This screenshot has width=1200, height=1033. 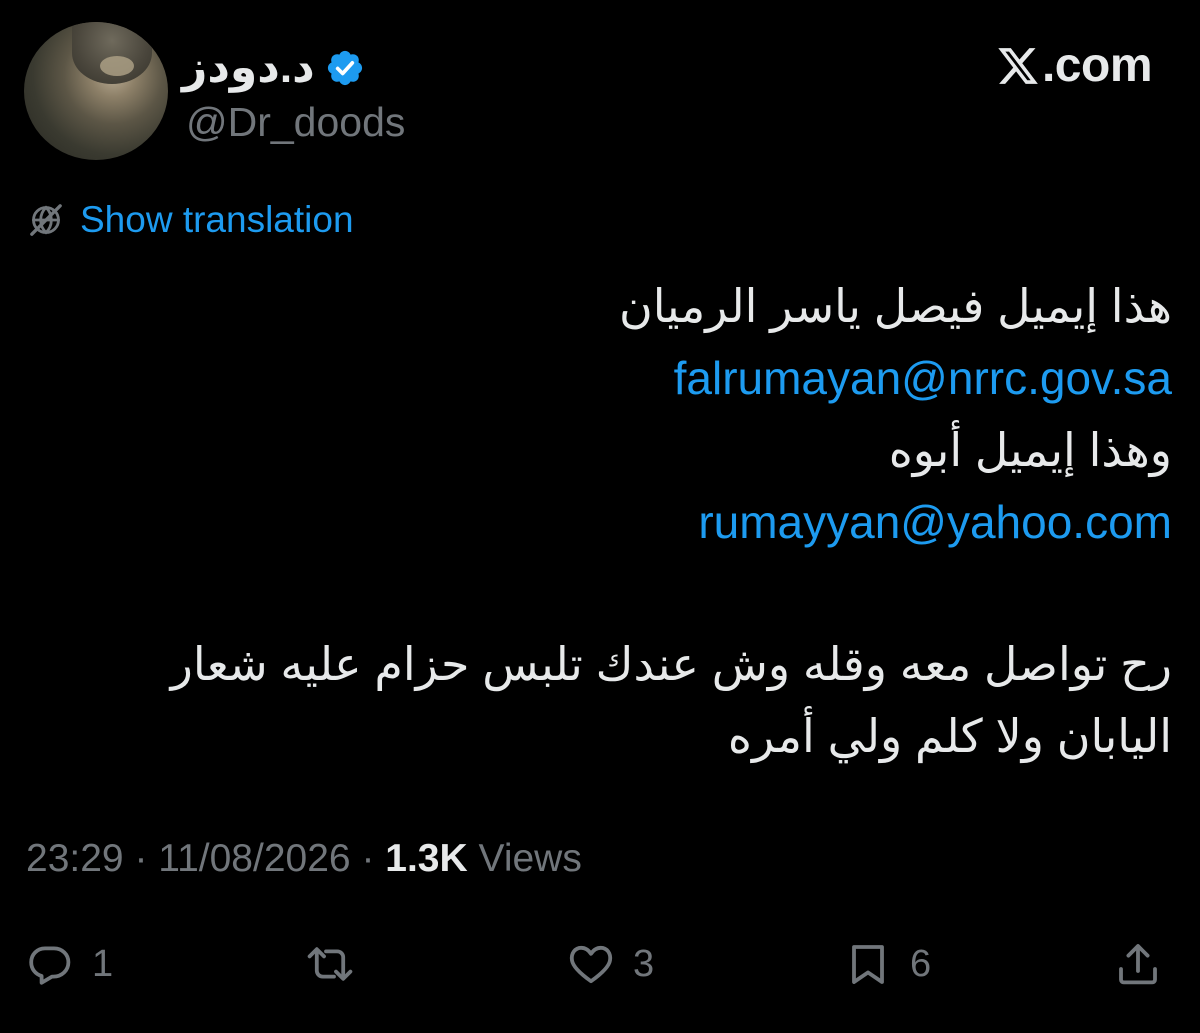 I want to click on email-link-2: rumayyan@yahoo.com, so click(x=935, y=522).